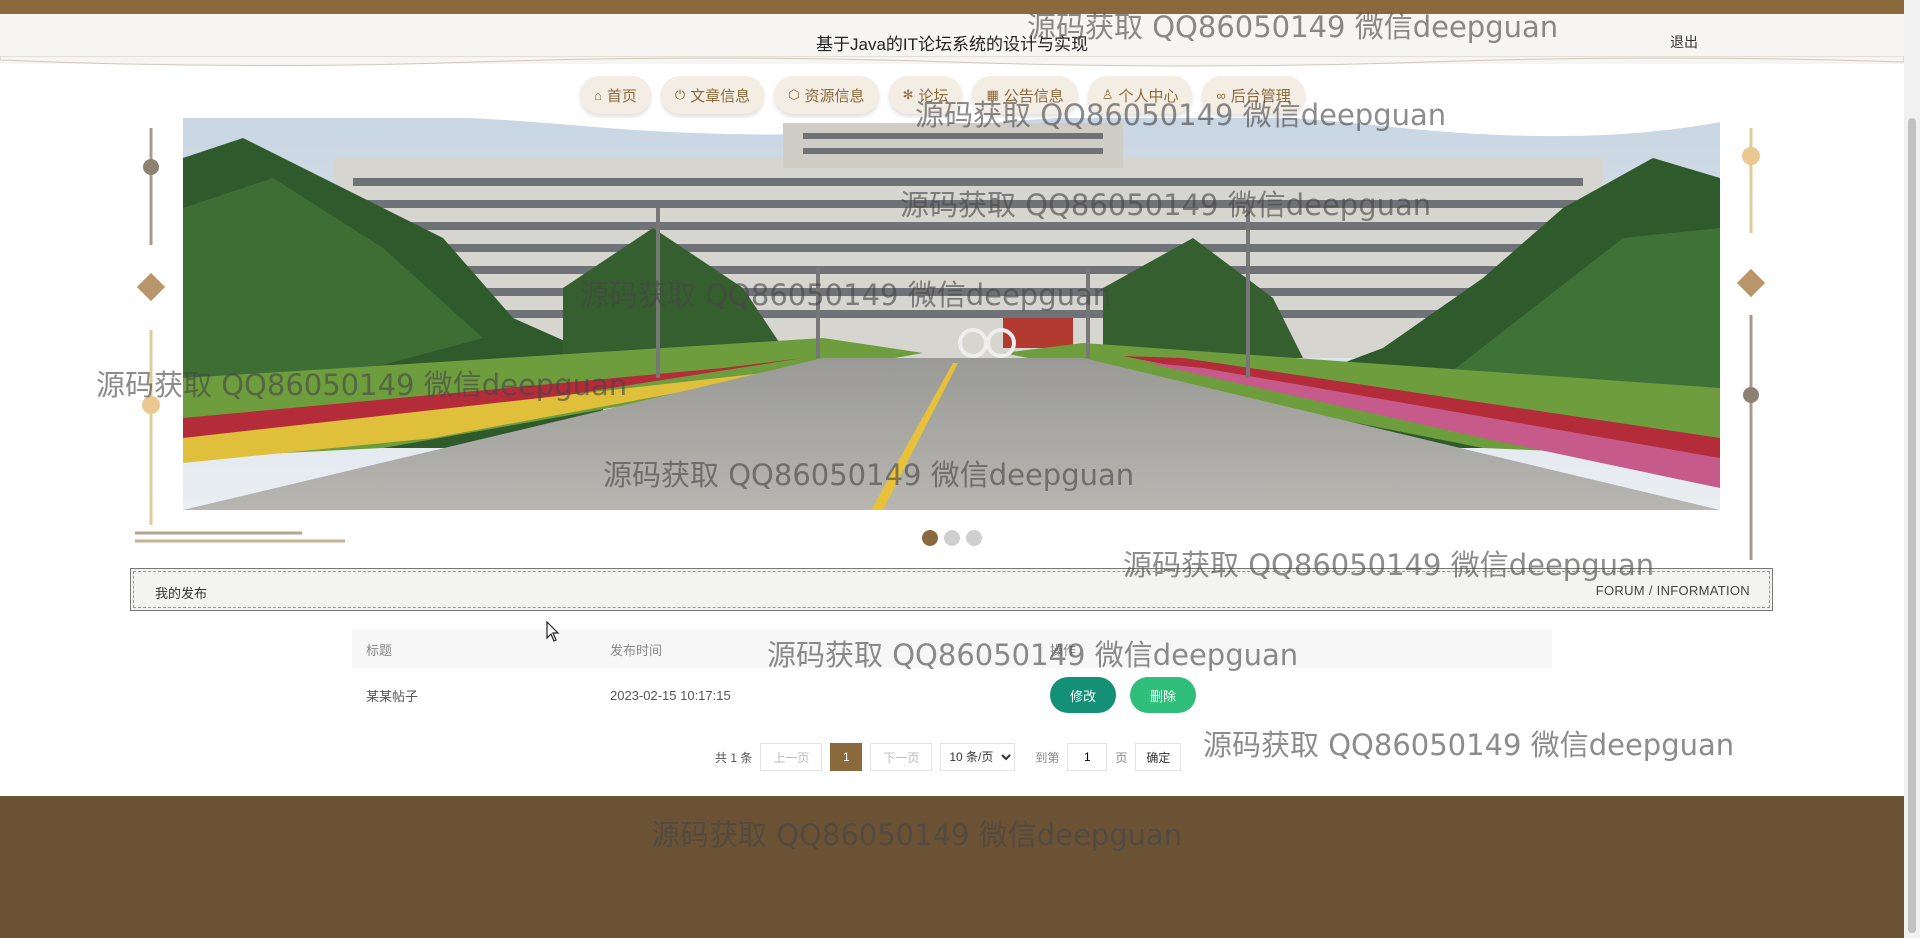  What do you see at coordinates (392, 696) in the screenshot?
I see `post-title: 某某帖子` at bounding box center [392, 696].